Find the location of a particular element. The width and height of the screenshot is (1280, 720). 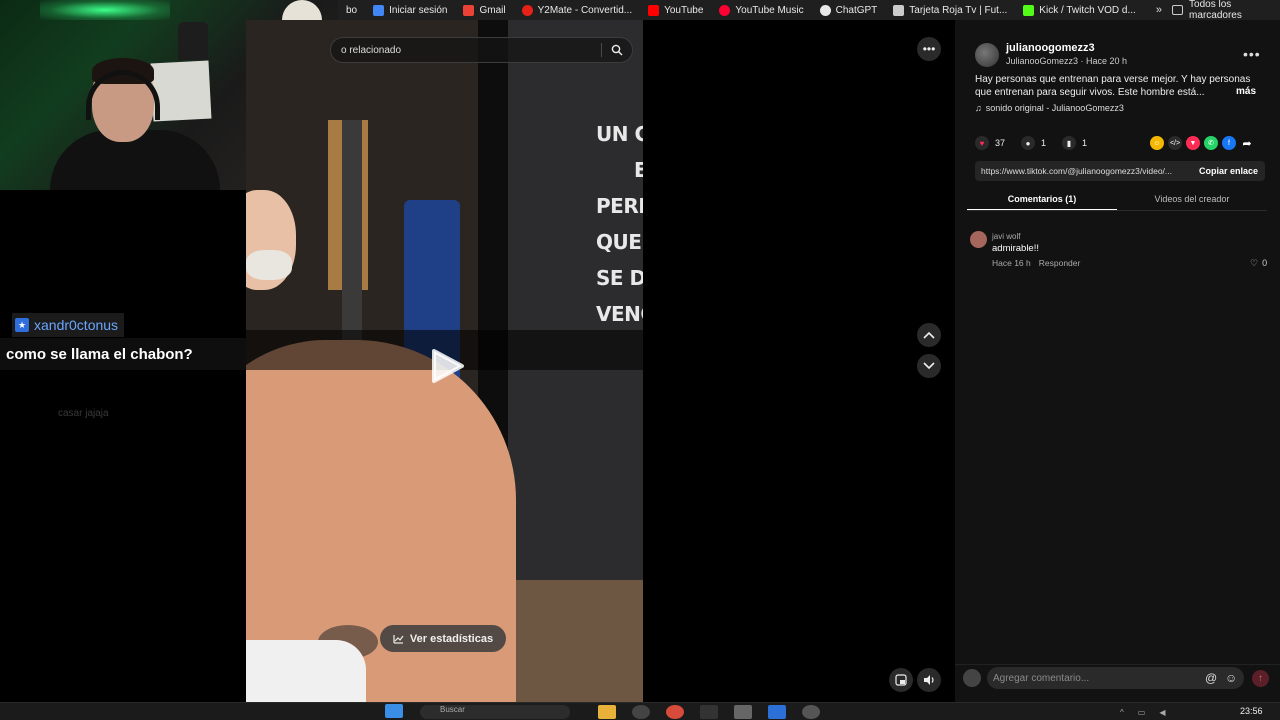

search-input: o relacionado is located at coordinates (481, 50).